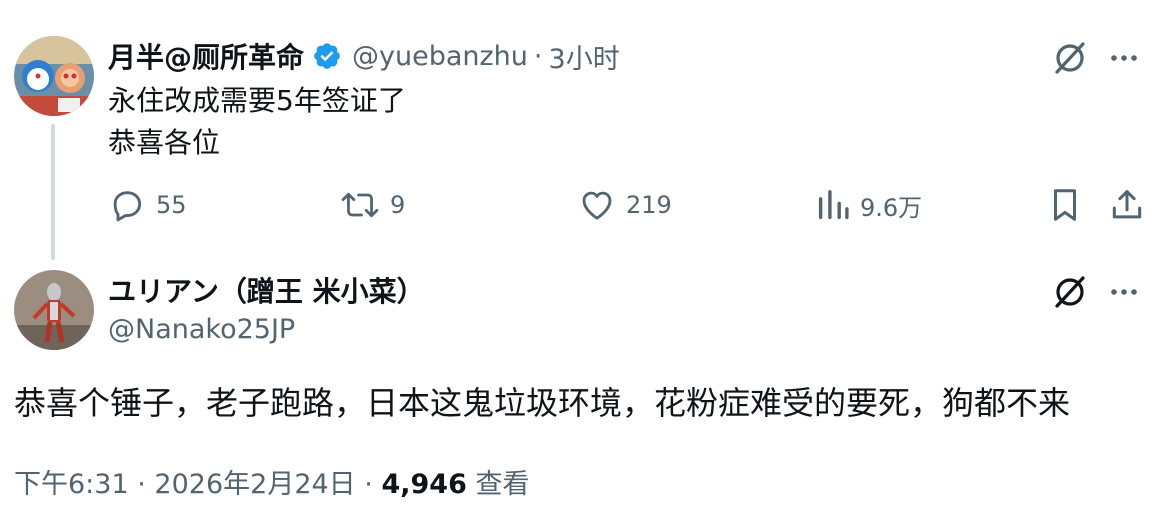 This screenshot has width=1164, height=526. I want to click on avatar-nanako25jp, so click(54, 310).